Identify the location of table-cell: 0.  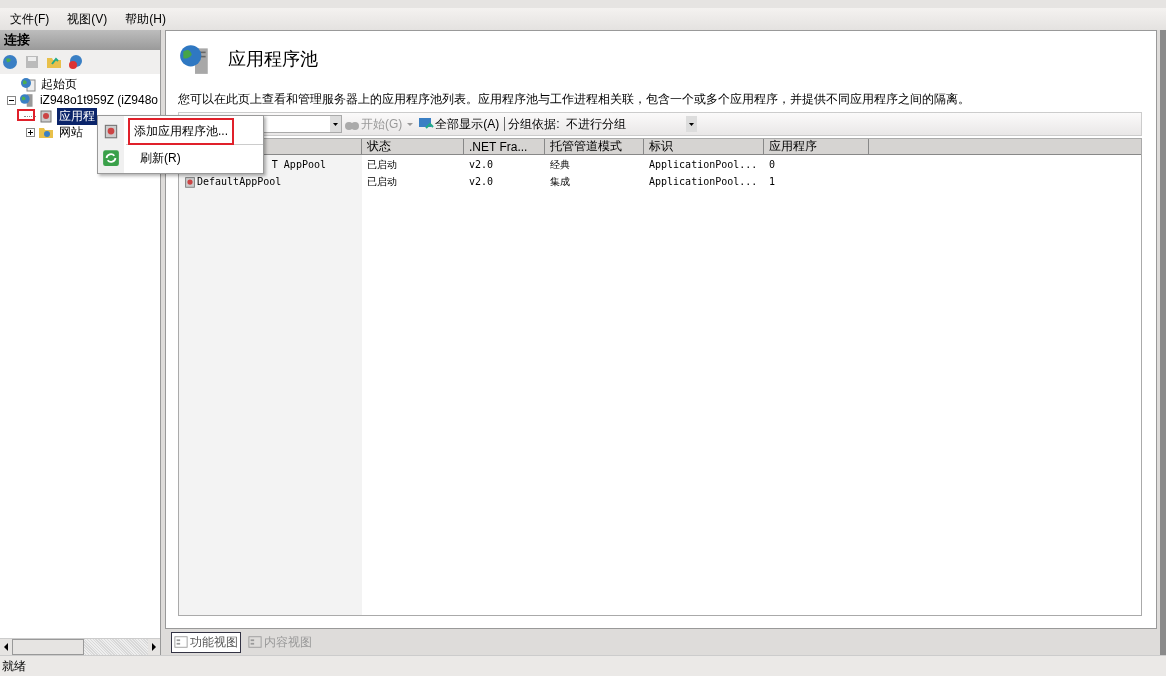
(772, 164).